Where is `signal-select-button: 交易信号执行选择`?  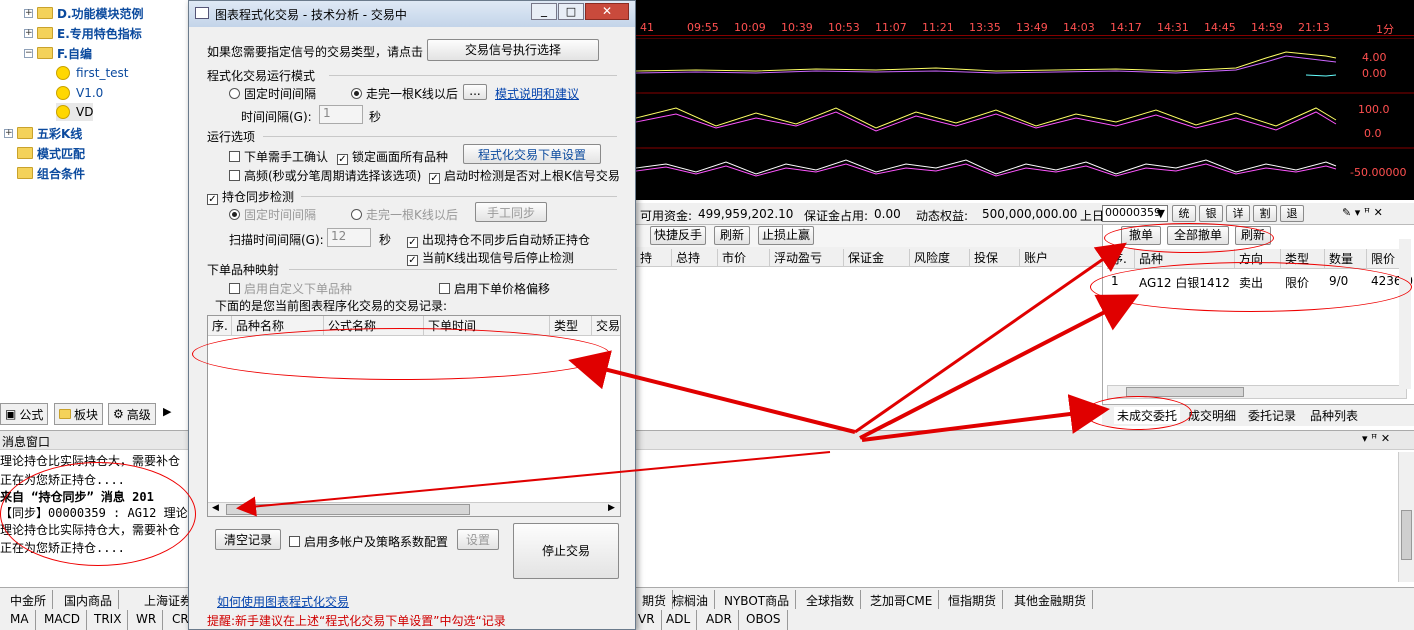 signal-select-button: 交易信号执行选择 is located at coordinates (513, 50).